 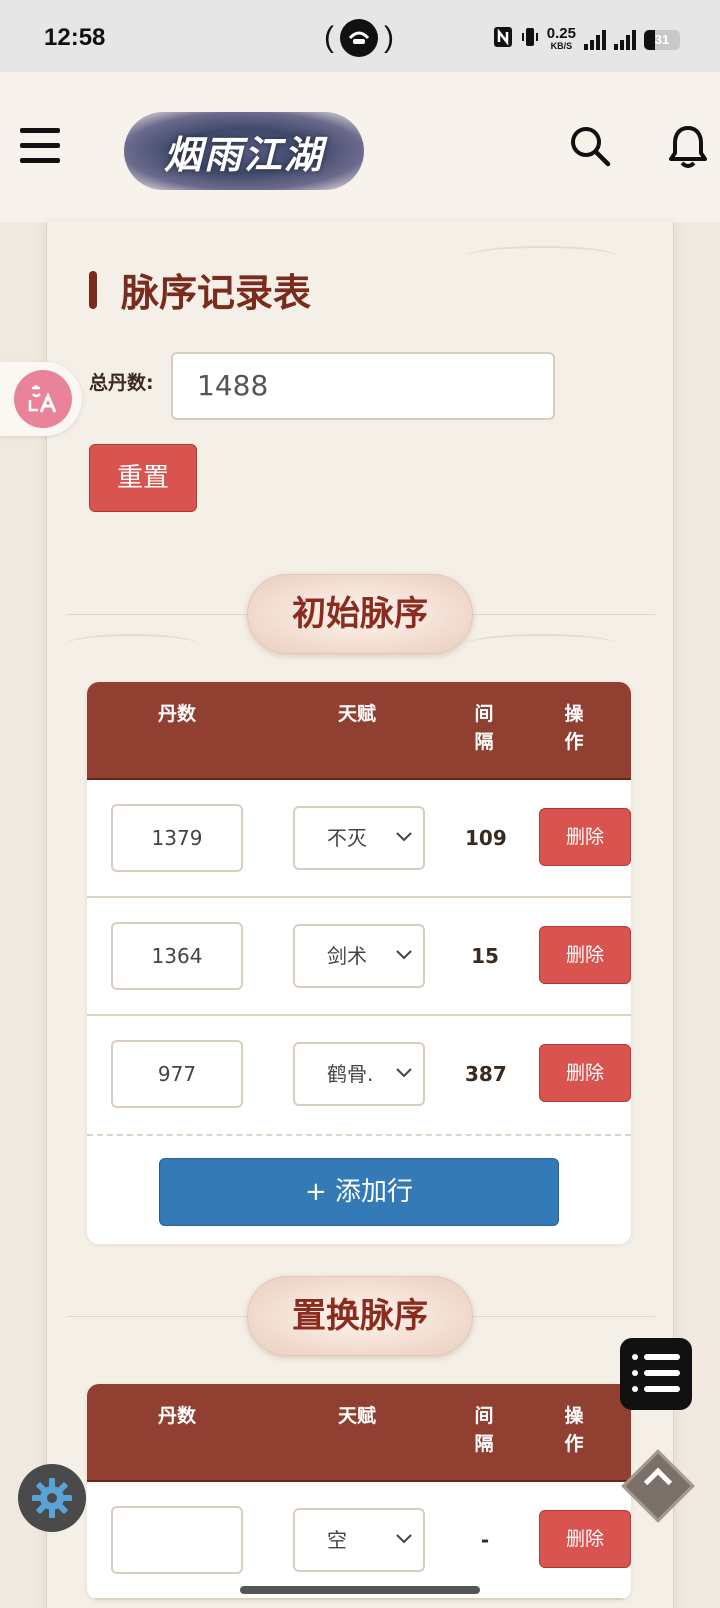 I want to click on status-icons: 0.25 KB/S 31, so click(x=586, y=39).